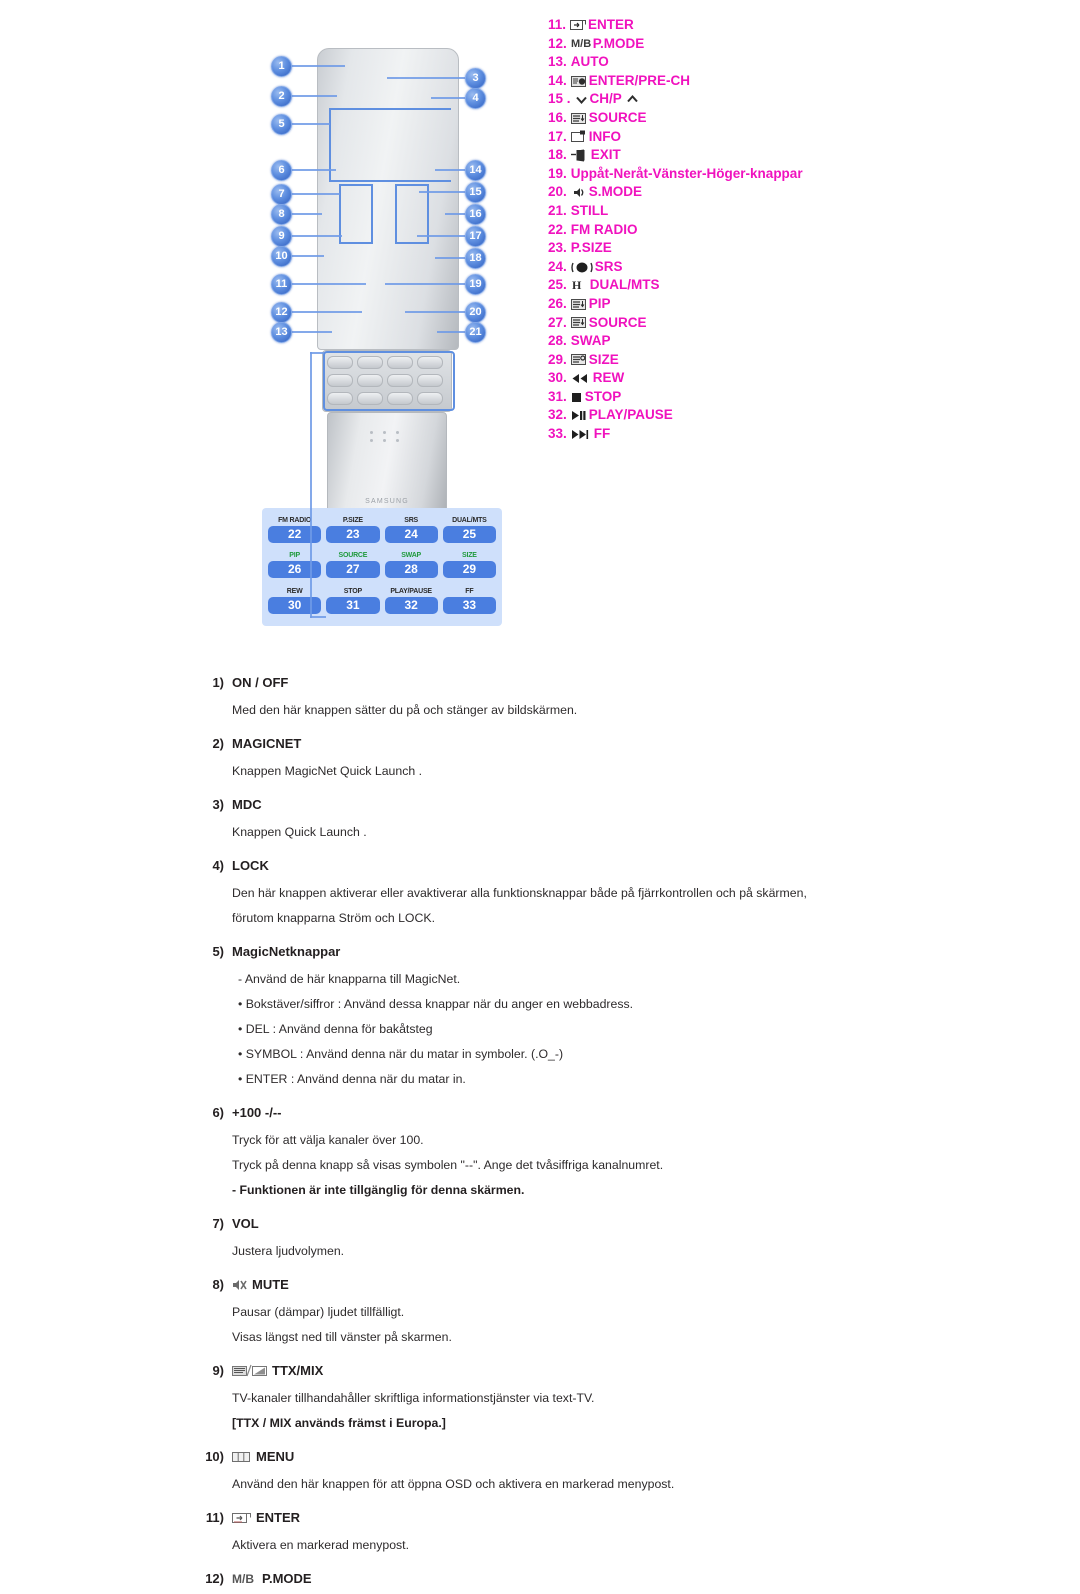 Image resolution: width=1080 pixels, height=1594 pixels. What do you see at coordinates (245, 1223) in the screenshot?
I see `item-title: VOL` at bounding box center [245, 1223].